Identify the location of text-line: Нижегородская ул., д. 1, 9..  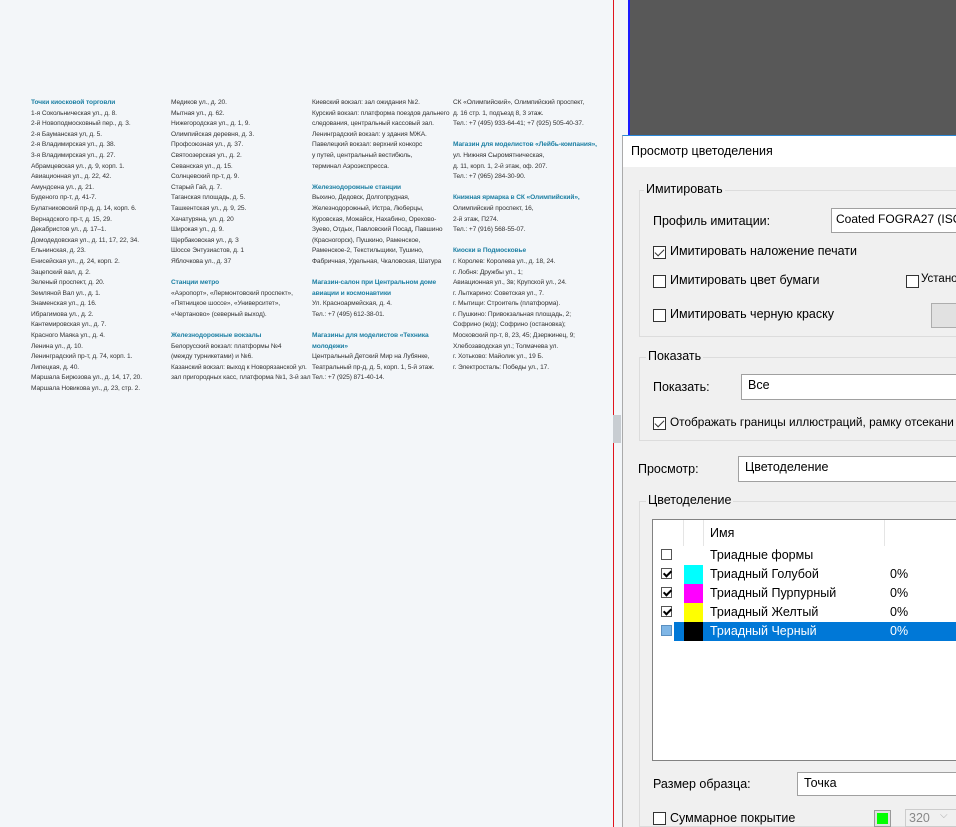
(211, 124).